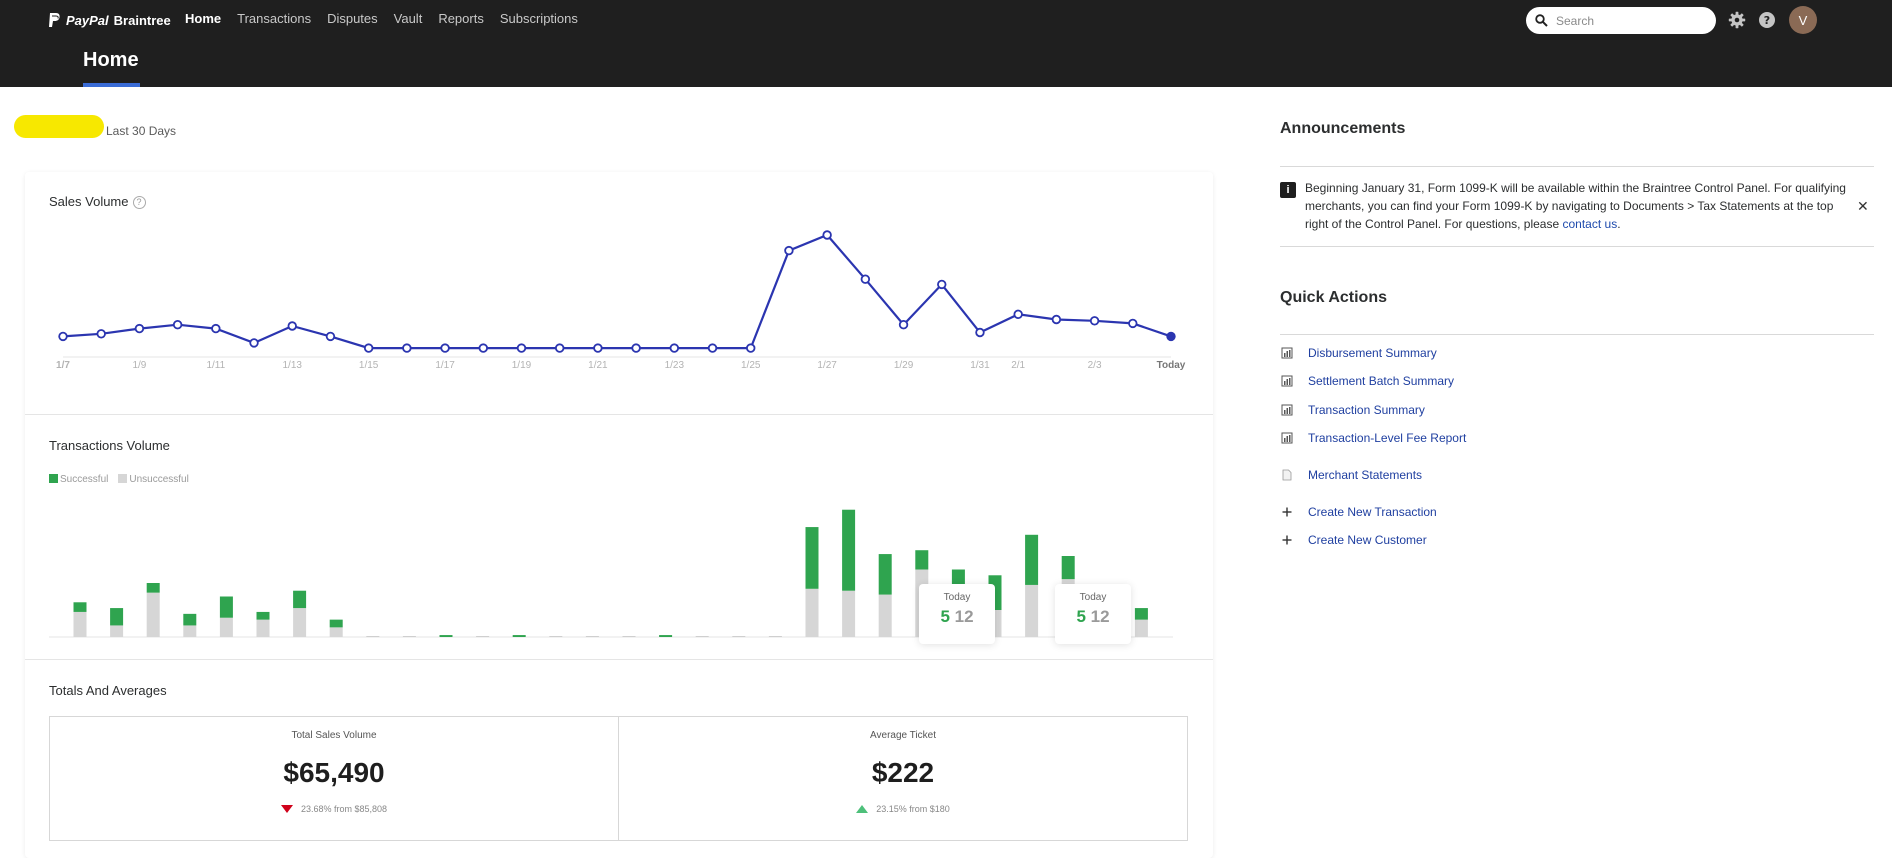  What do you see at coordinates (334, 772) in the screenshot?
I see `total-sales-value: $65,490` at bounding box center [334, 772].